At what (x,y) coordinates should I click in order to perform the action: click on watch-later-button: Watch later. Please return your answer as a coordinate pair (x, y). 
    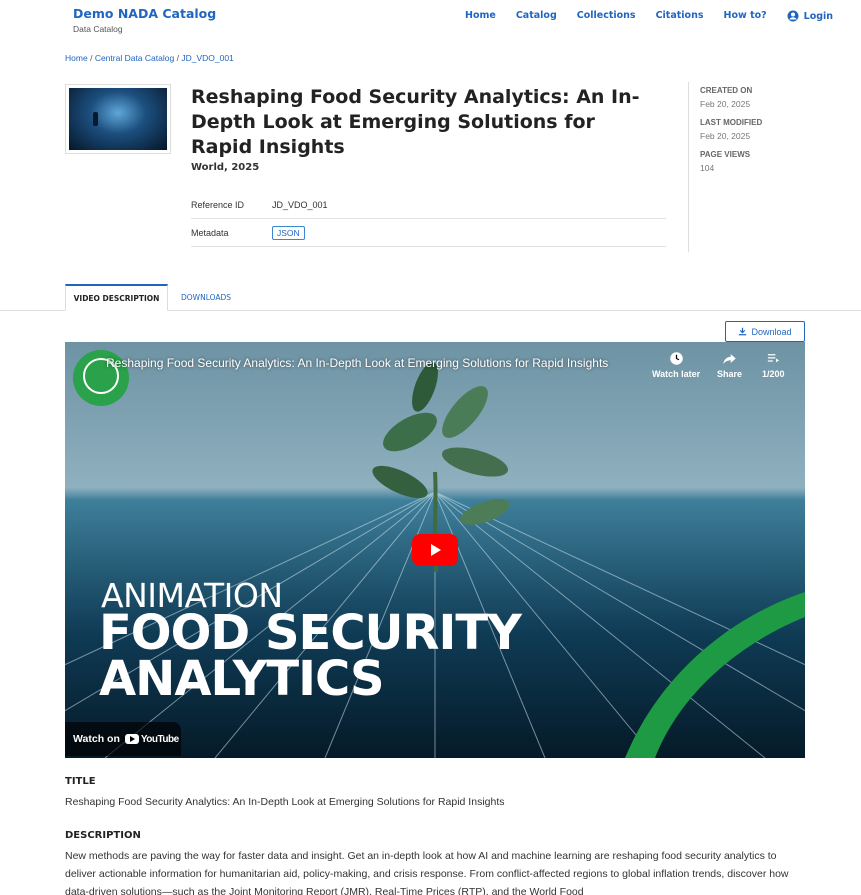
    Looking at the image, I should click on (676, 365).